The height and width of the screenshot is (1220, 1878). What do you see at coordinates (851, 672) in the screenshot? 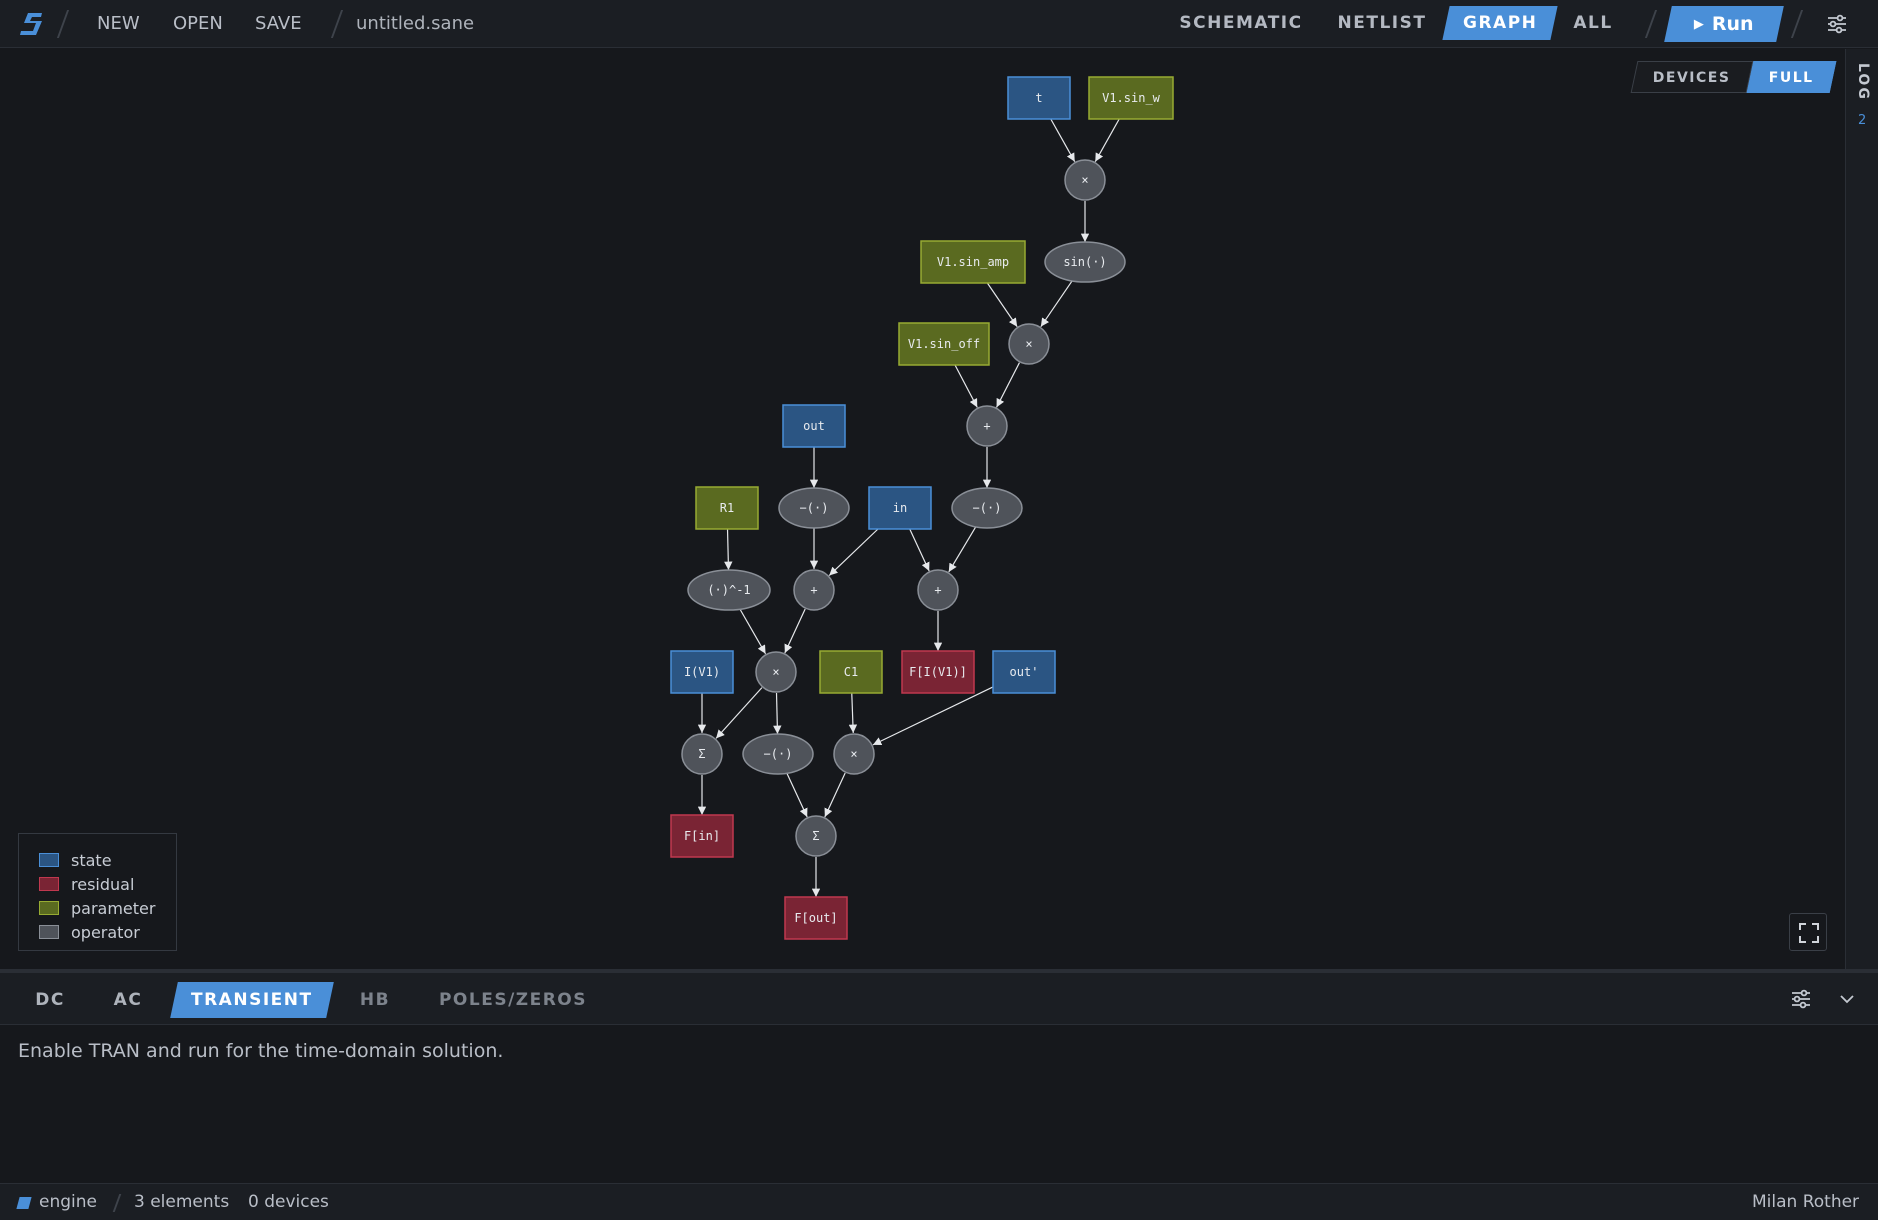
I see `graph-node-c1: C1` at bounding box center [851, 672].